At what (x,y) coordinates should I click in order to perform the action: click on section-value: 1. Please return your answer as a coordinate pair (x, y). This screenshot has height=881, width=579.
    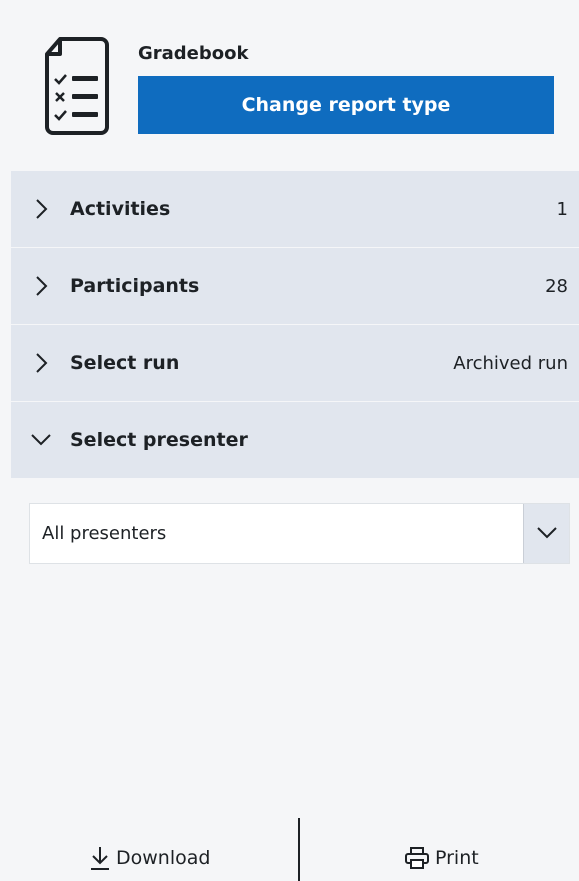
    Looking at the image, I should click on (562, 209).